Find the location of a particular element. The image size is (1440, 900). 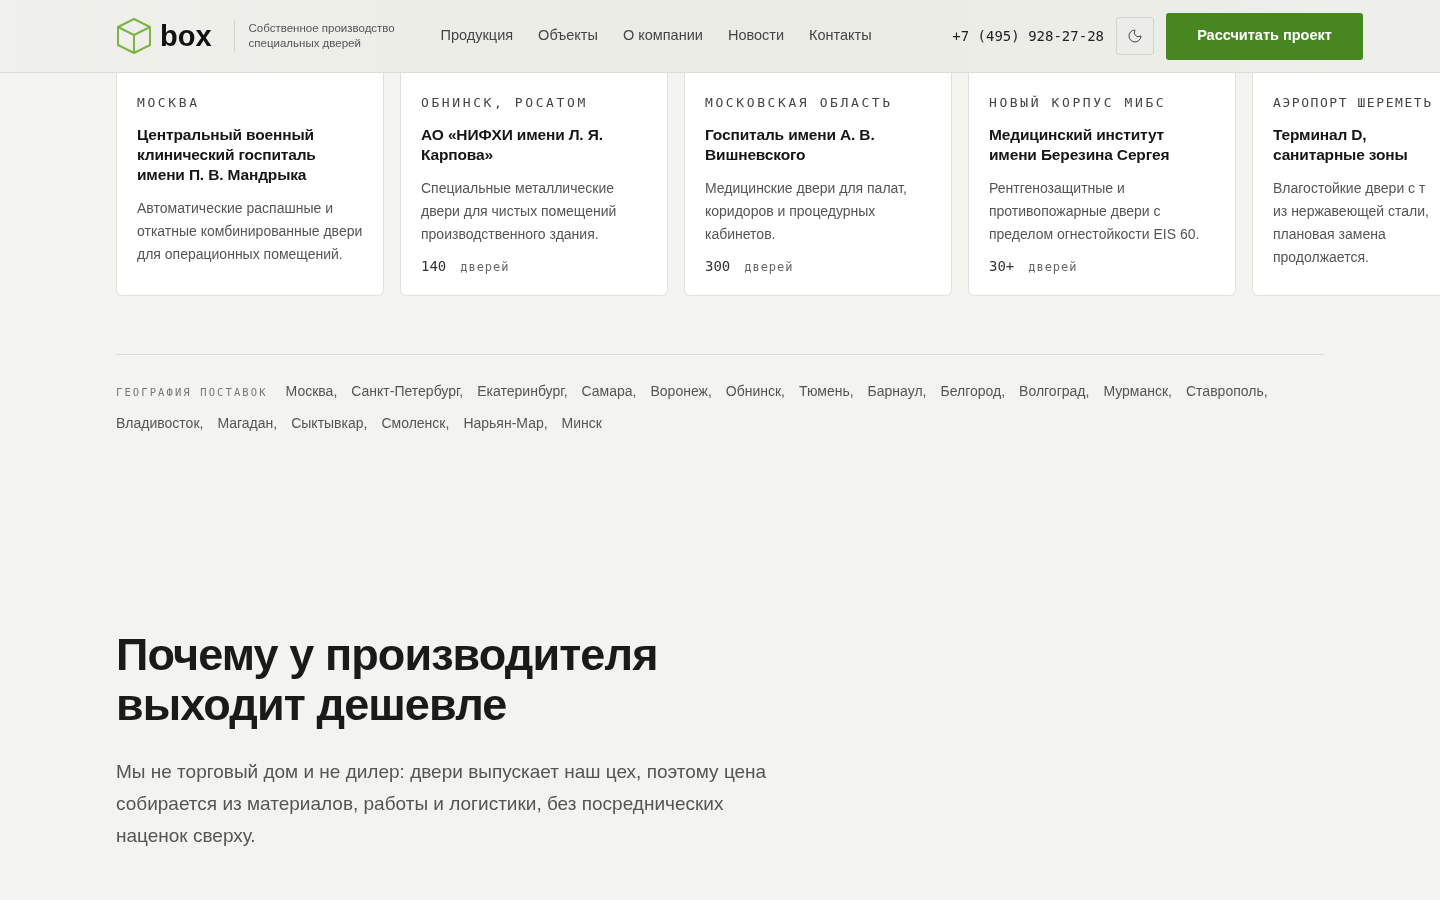

section-text: Мы не торговый дом и не дилер: двери выпускает наш цех, поэтому цена собирается из материалов, работы и логистики, без посреднических наценок сверху. is located at coordinates (442, 803).